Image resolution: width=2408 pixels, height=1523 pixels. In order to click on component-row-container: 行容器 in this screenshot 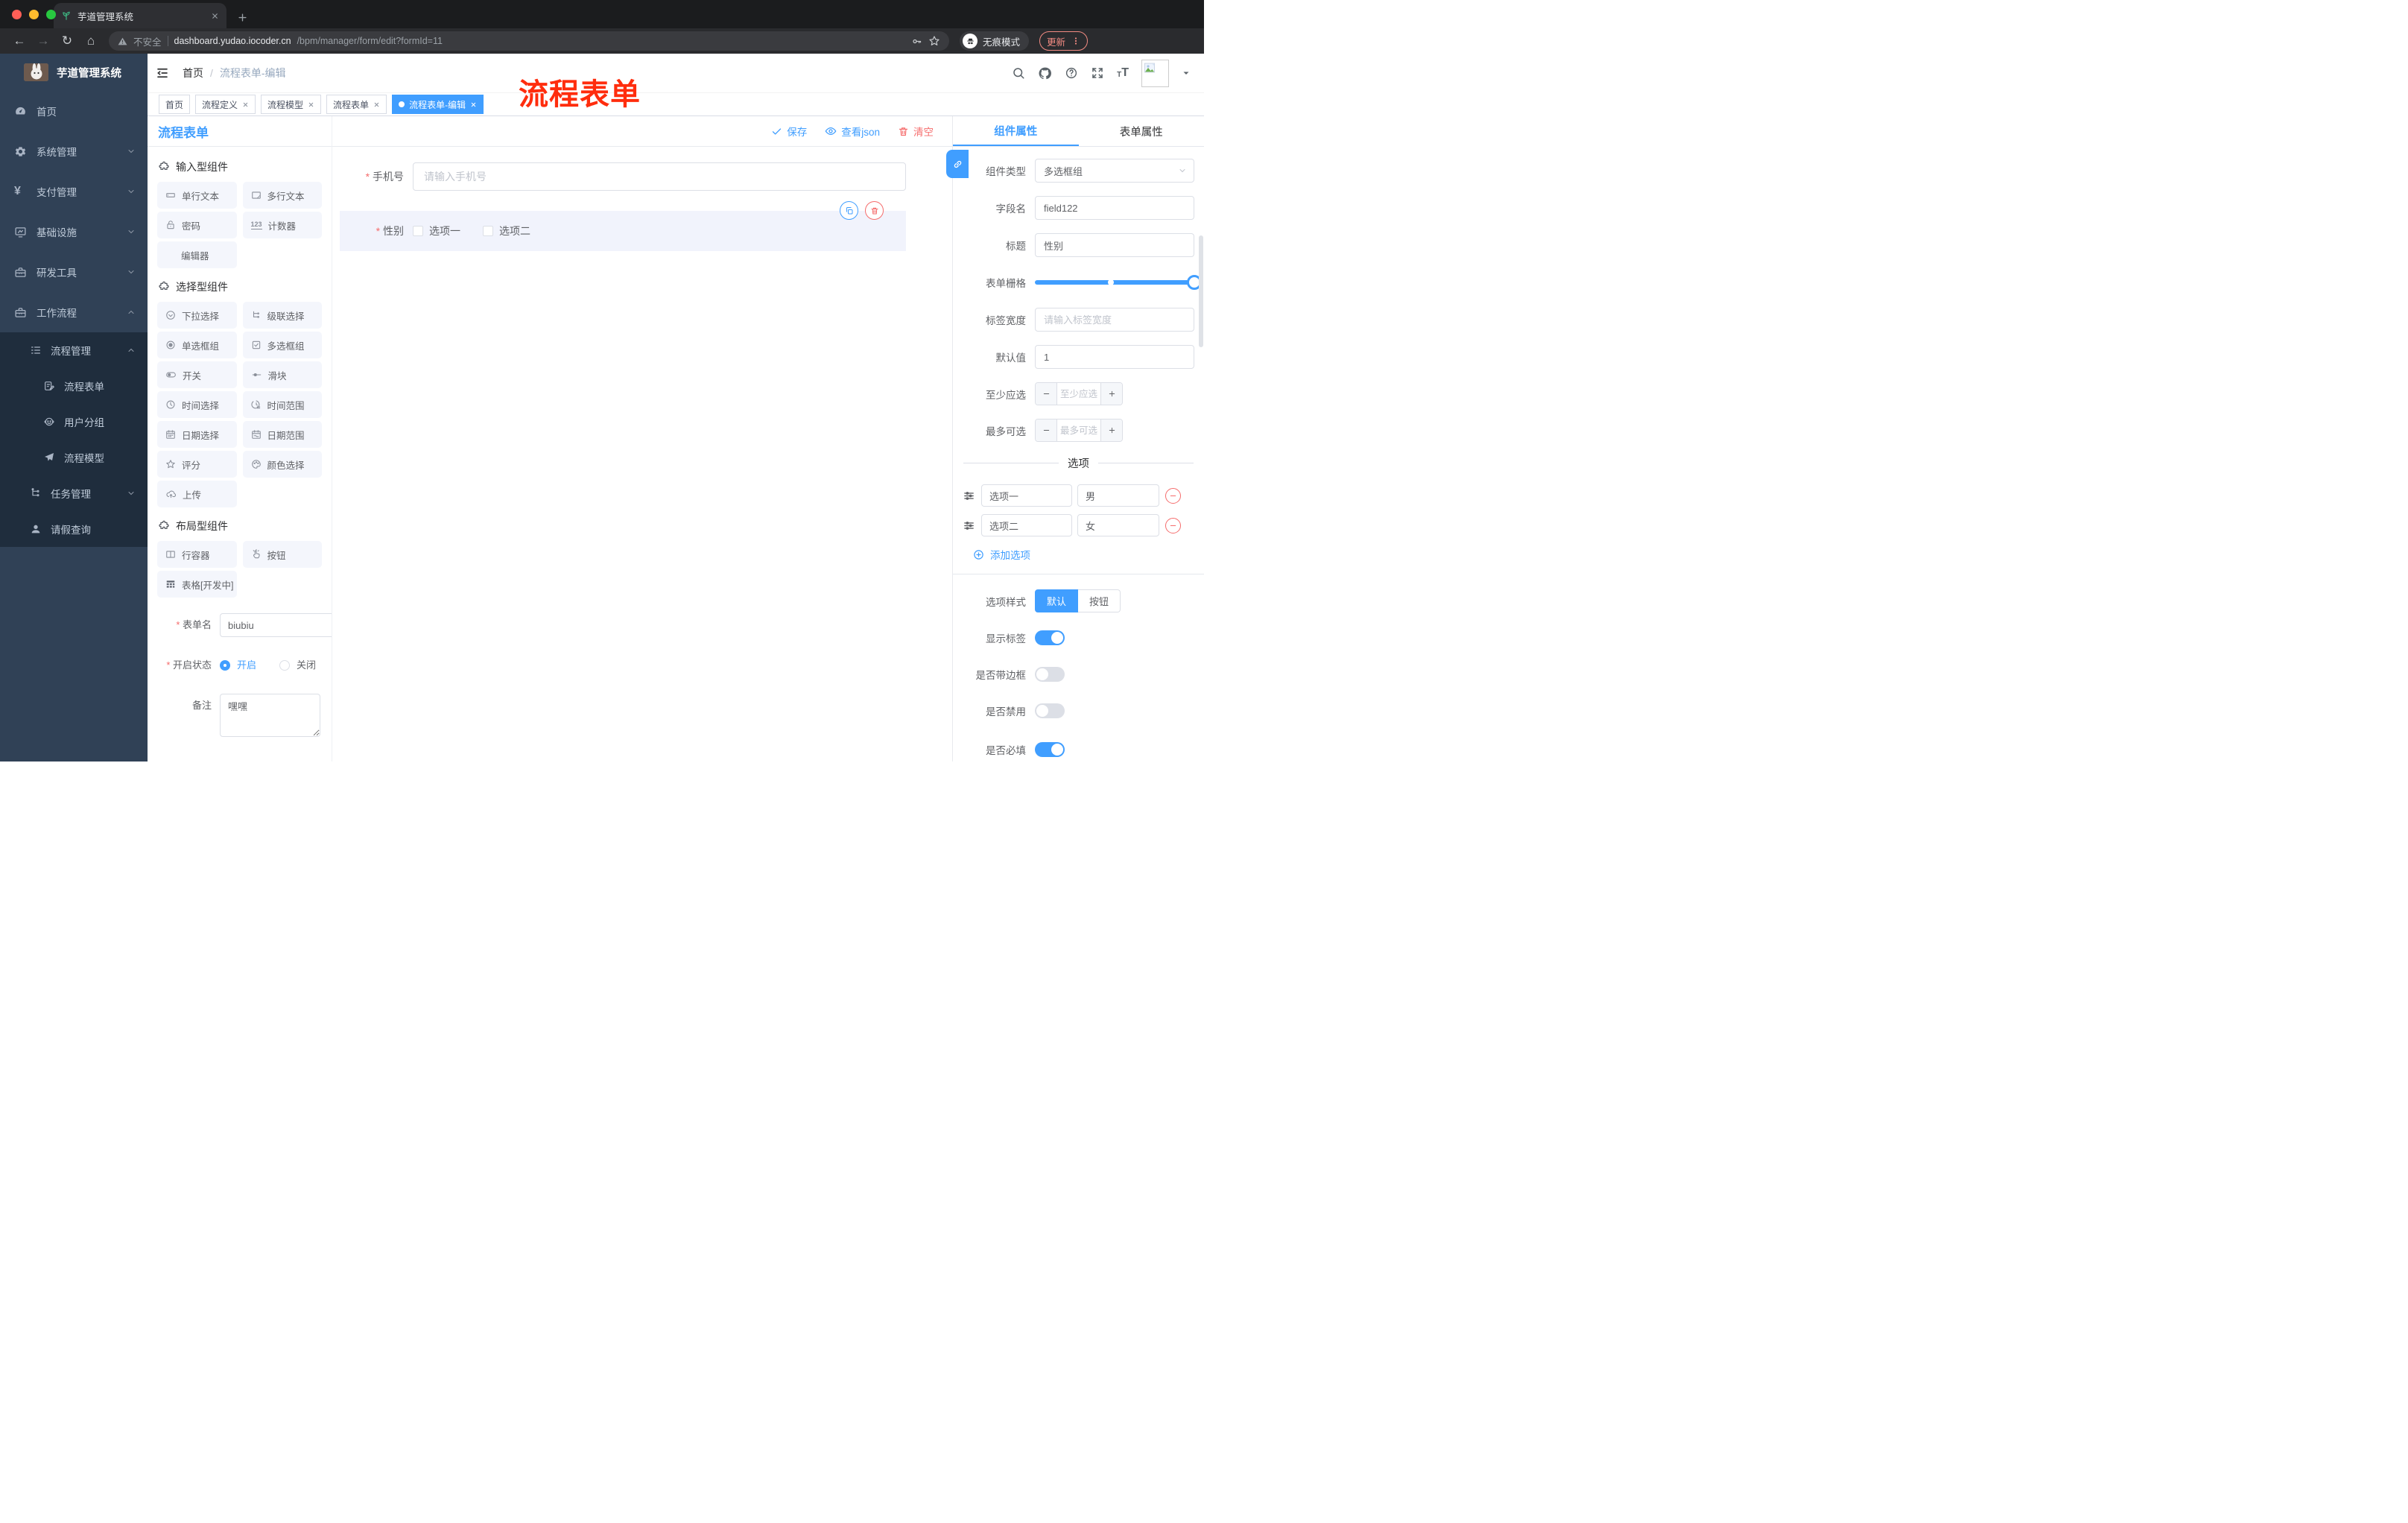, I will do `click(197, 554)`.